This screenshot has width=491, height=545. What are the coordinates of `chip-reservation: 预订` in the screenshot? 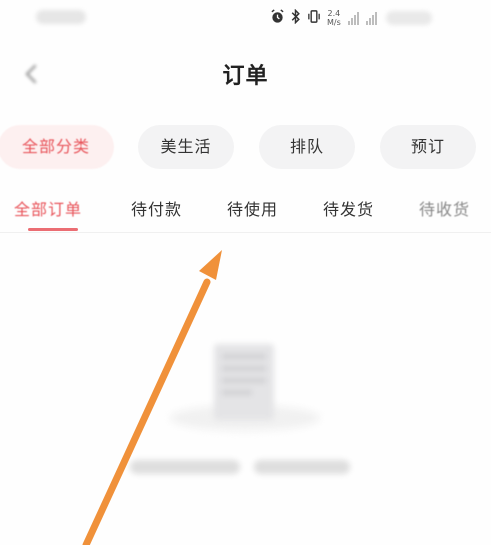 It's located at (428, 147).